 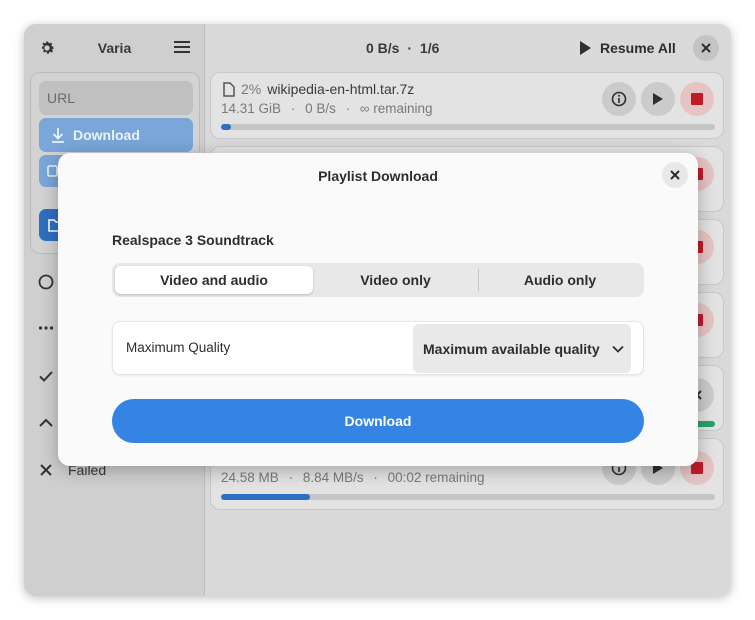 I want to click on playlist-name: Realspace 3 Soundtrack, so click(x=193, y=240).